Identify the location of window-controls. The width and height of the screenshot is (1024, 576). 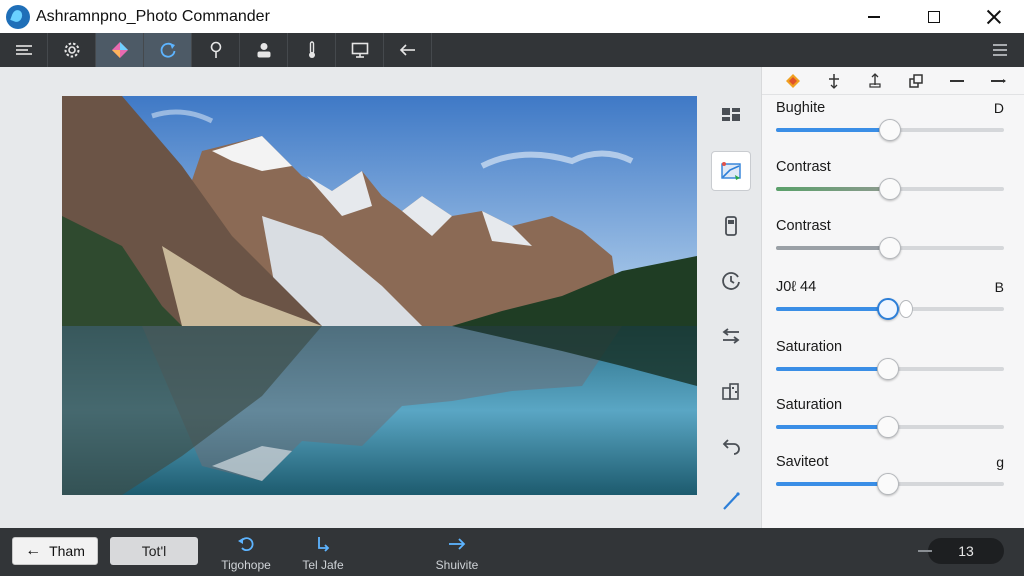
(934, 16).